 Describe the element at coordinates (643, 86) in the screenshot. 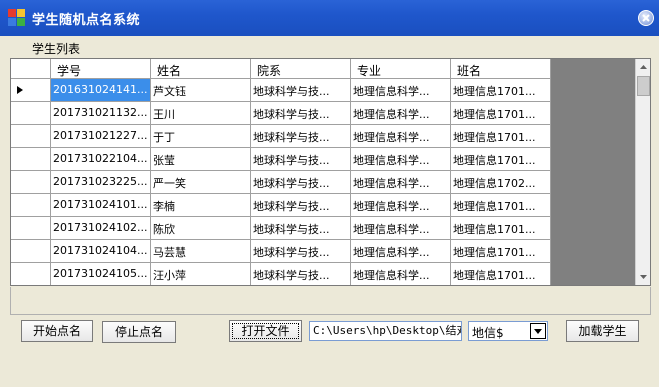

I see `scroll-thumb` at that location.